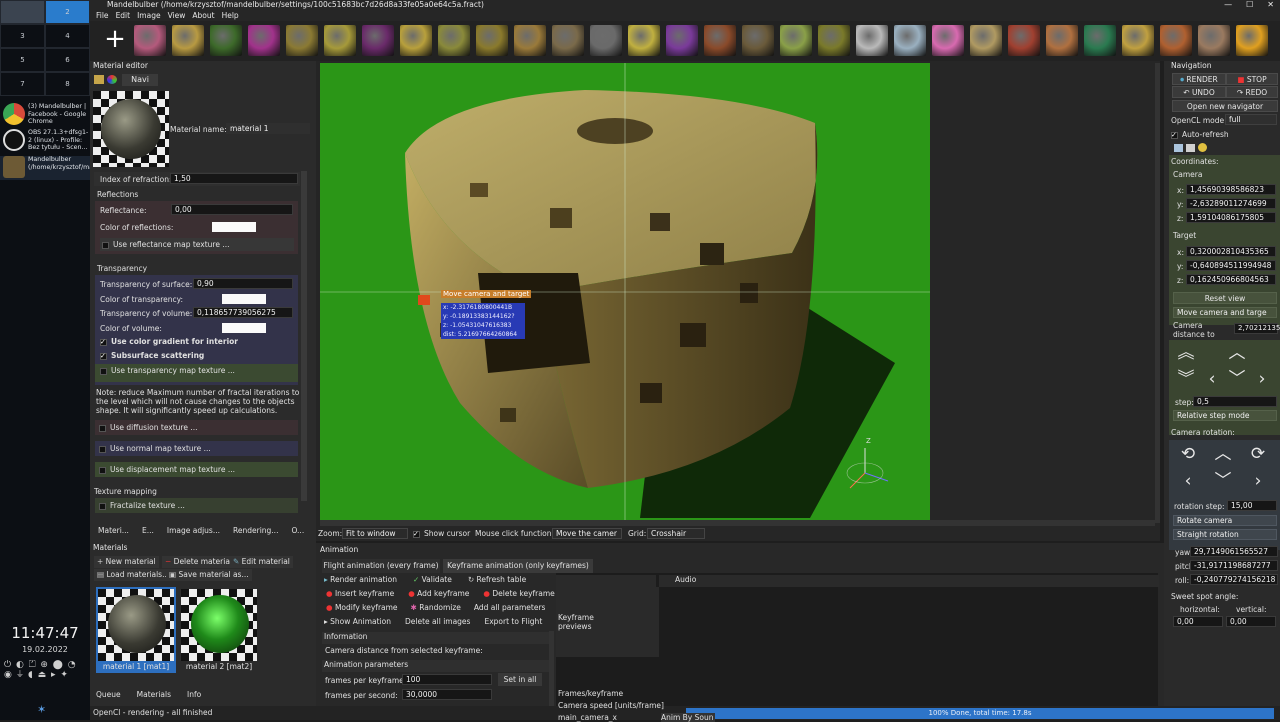 The height and width of the screenshot is (722, 1280). What do you see at coordinates (67, 36) in the screenshot?
I see `workspace-4: 4` at bounding box center [67, 36].